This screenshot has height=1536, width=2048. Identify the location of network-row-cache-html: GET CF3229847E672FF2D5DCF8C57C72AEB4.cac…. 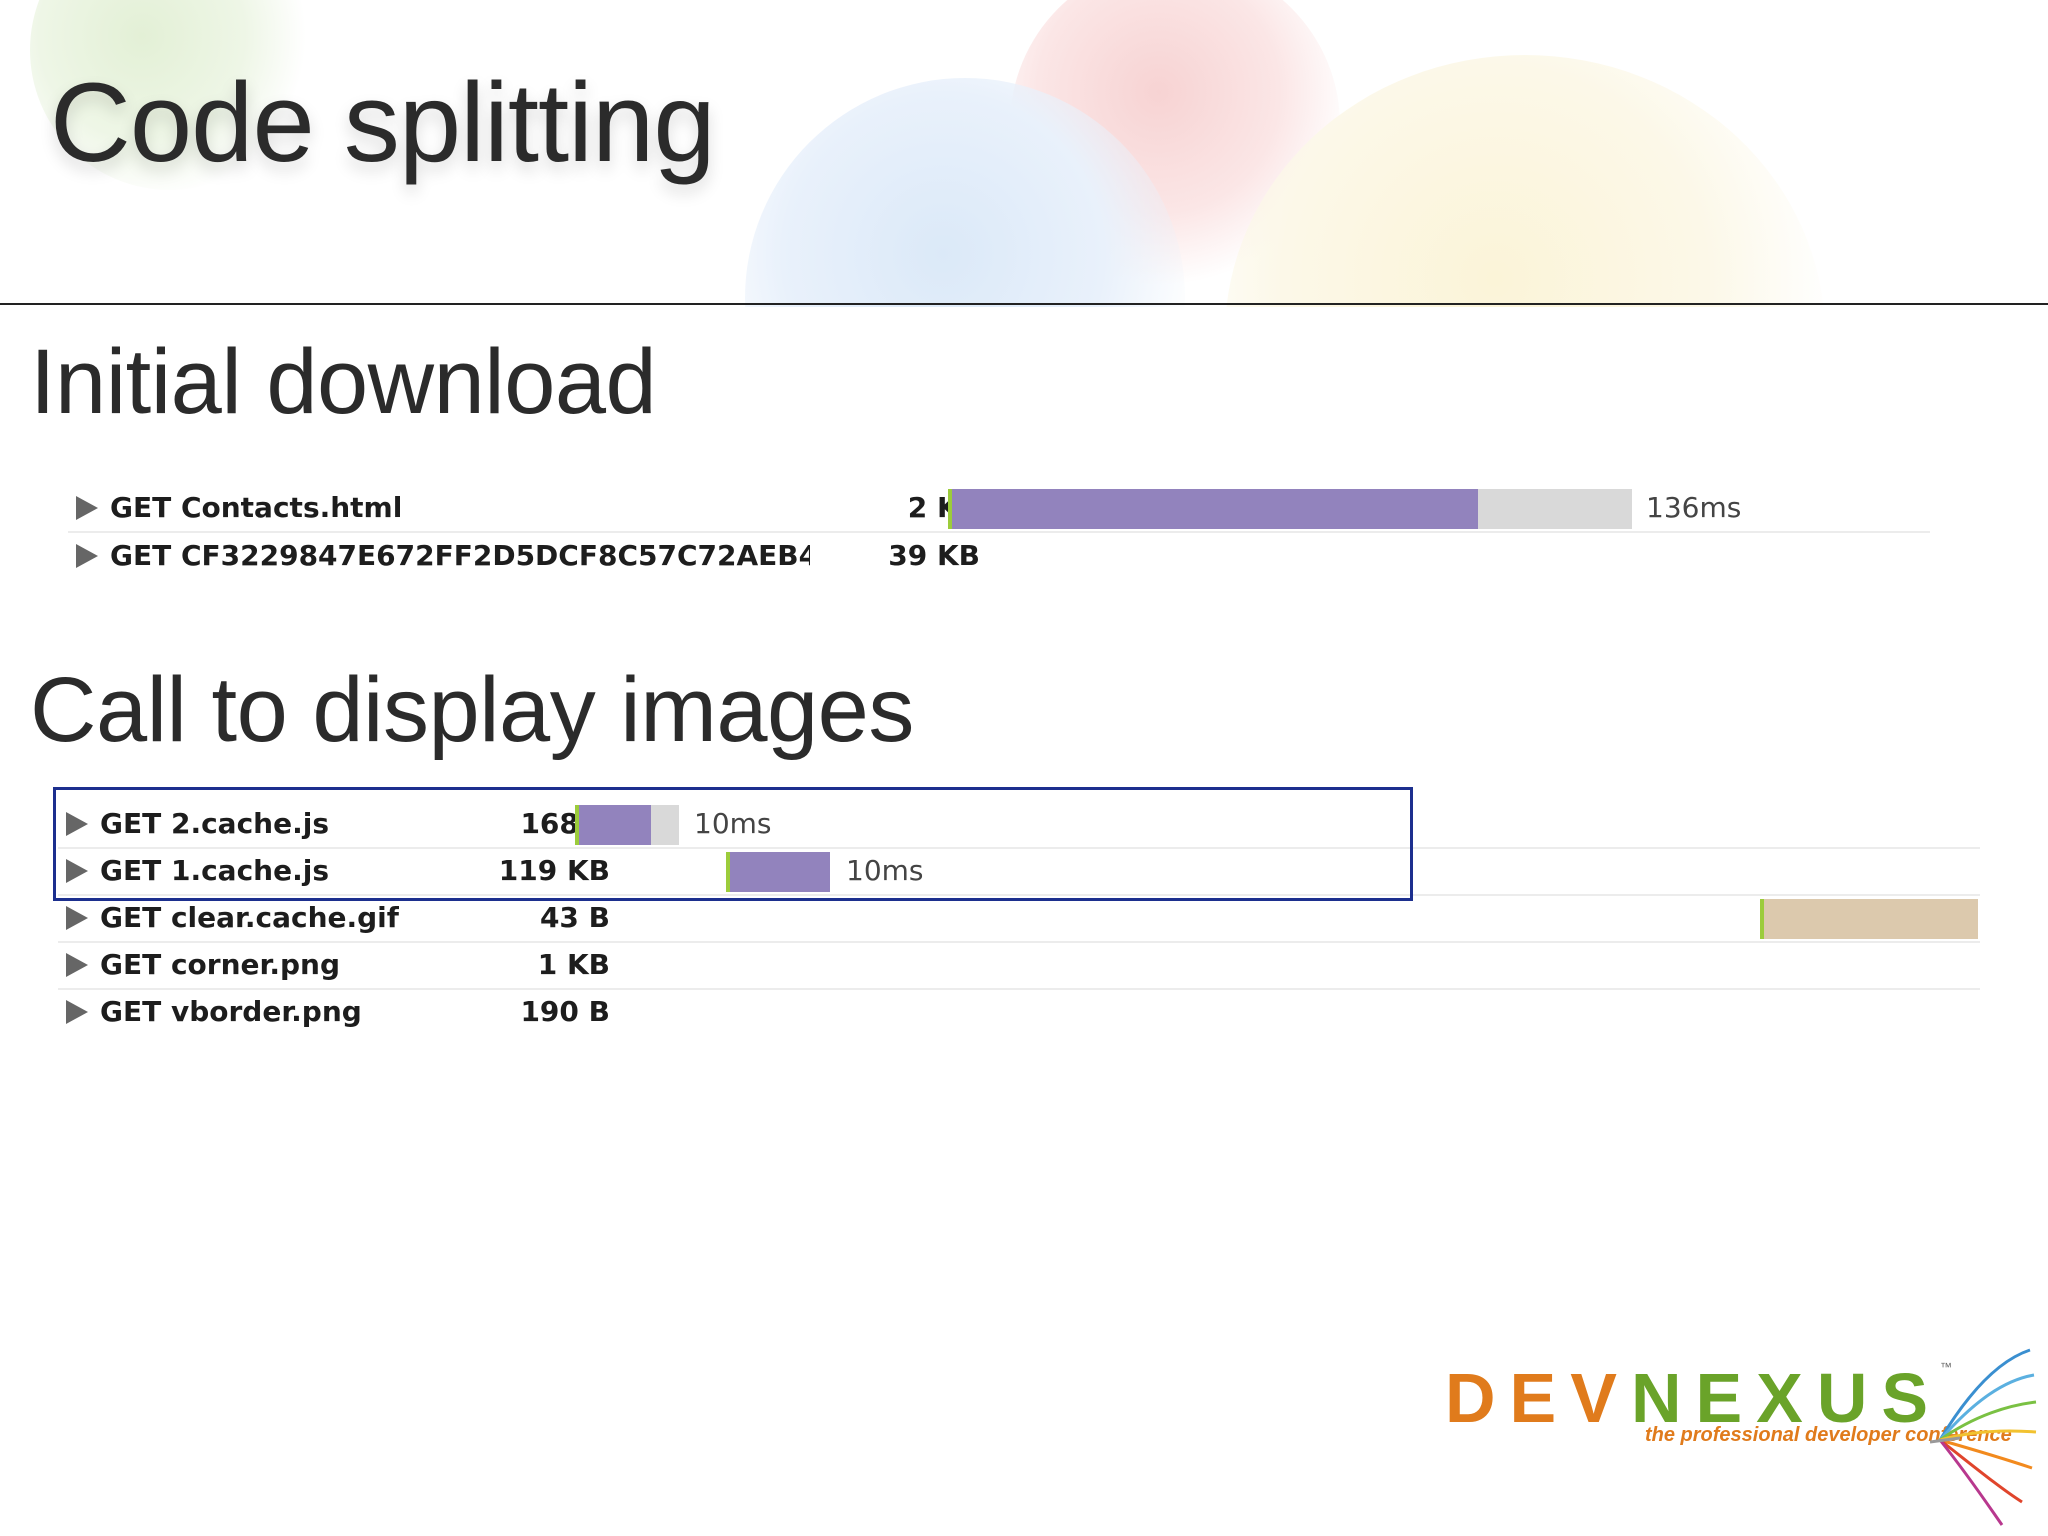
(999, 556).